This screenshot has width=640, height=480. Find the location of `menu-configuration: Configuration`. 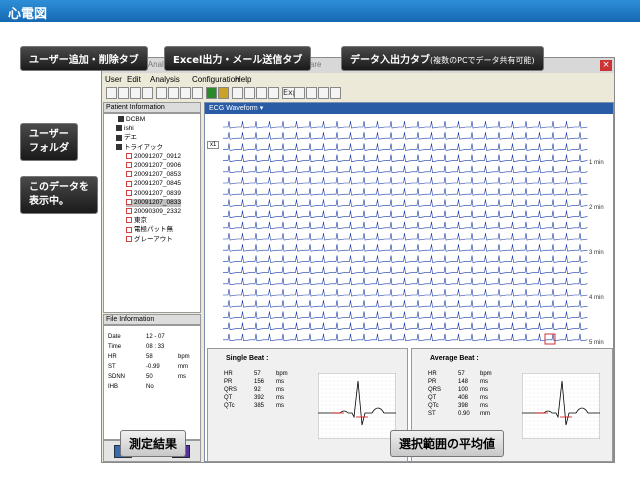

menu-configuration: Configuration is located at coordinates (216, 79).